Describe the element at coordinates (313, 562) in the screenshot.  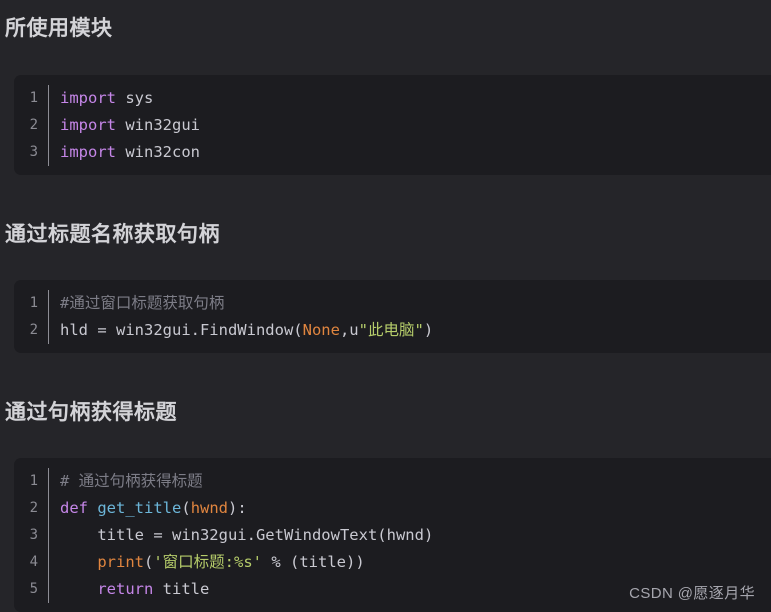
I see `code-token: % (title))` at that location.